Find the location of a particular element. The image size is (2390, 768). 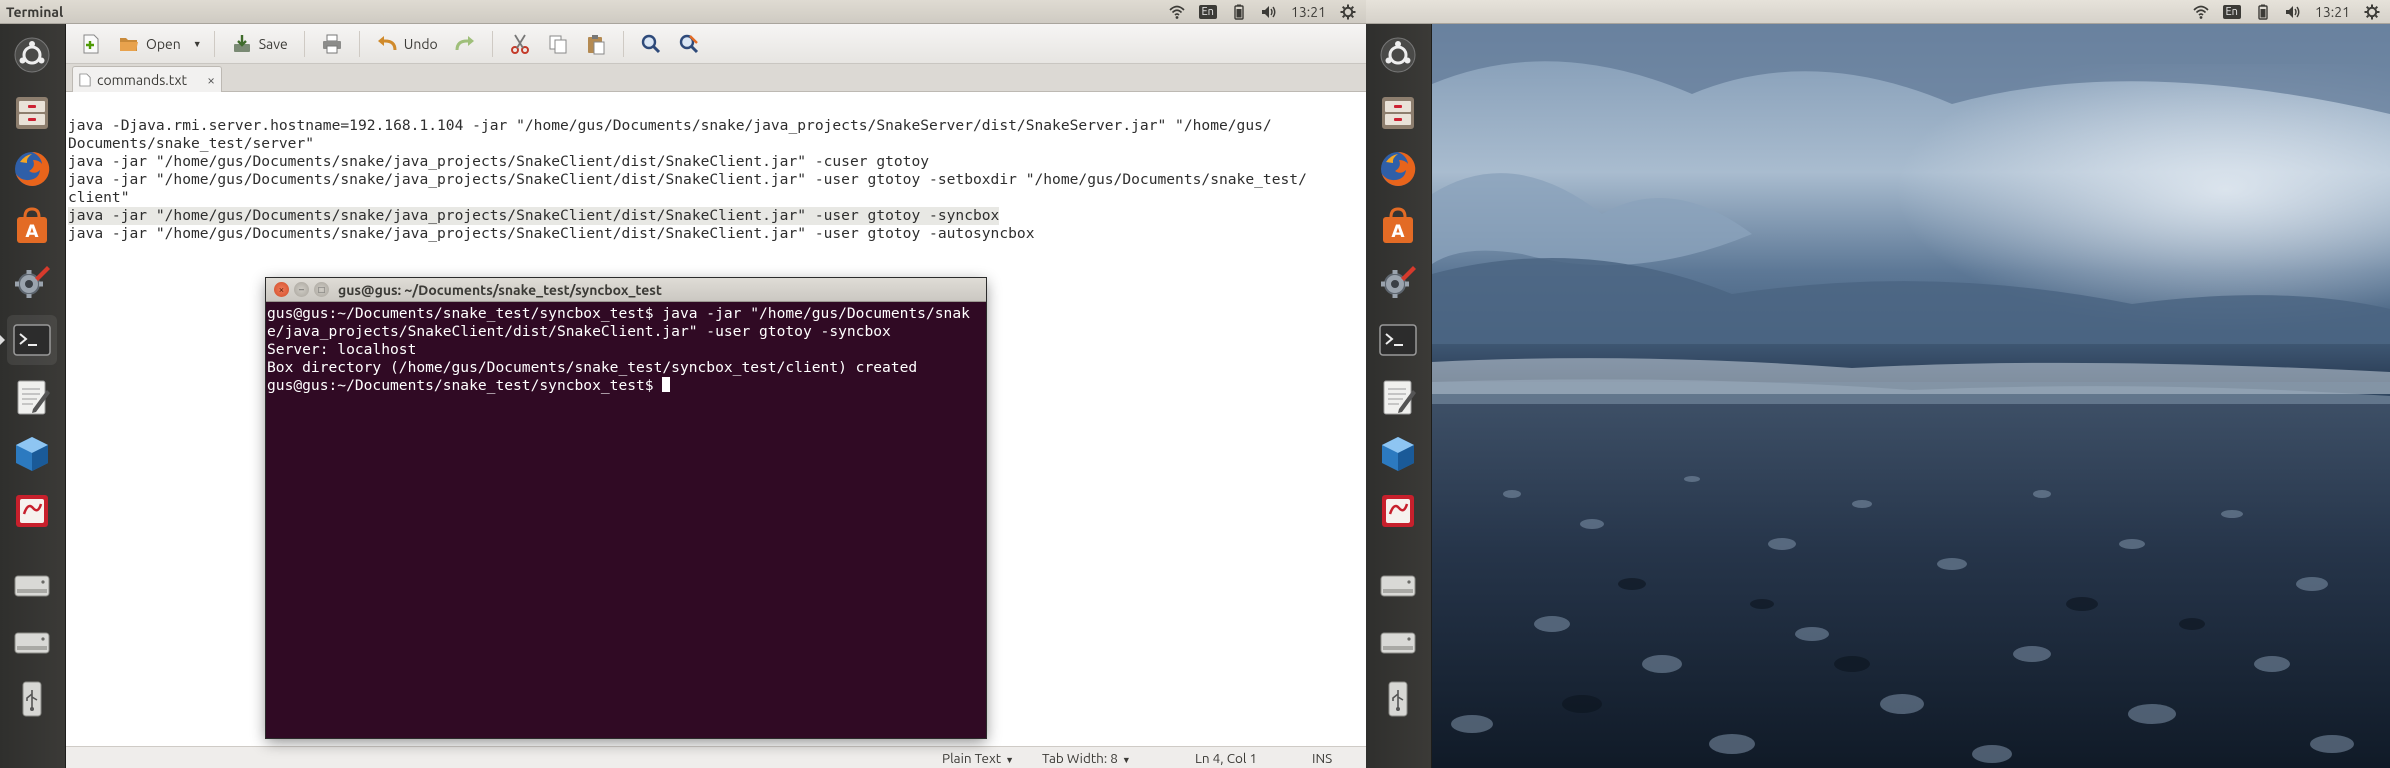

search-button is located at coordinates (651, 44).